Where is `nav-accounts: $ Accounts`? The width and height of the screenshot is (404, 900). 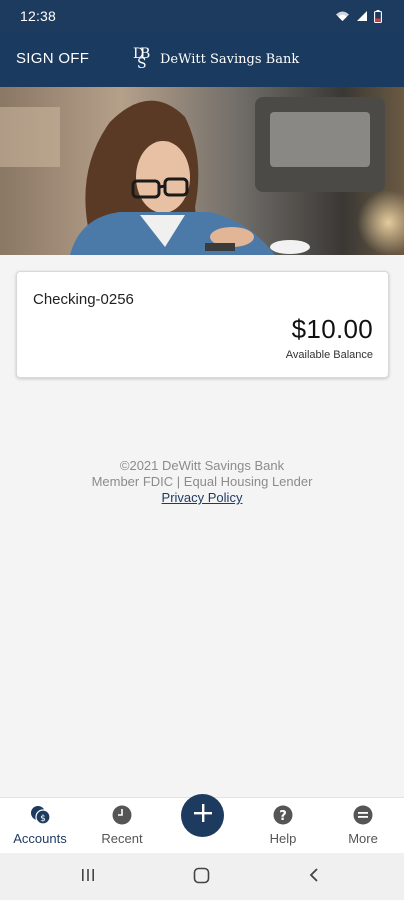 nav-accounts: $ Accounts is located at coordinates (40, 826).